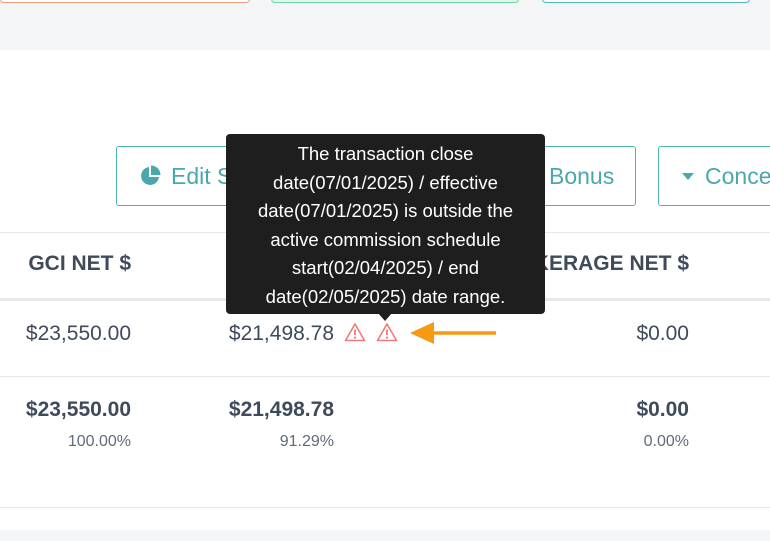 This screenshot has height=541, width=770. I want to click on total-agent-percent: 91.29%, so click(306, 441).